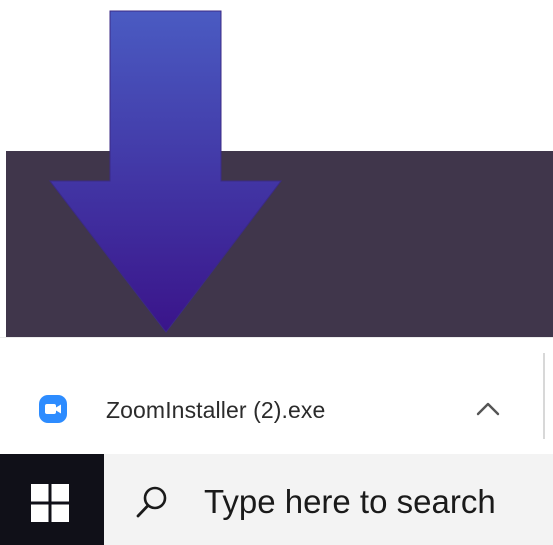  I want to click on search-placeholder: Type here to search, so click(350, 501).